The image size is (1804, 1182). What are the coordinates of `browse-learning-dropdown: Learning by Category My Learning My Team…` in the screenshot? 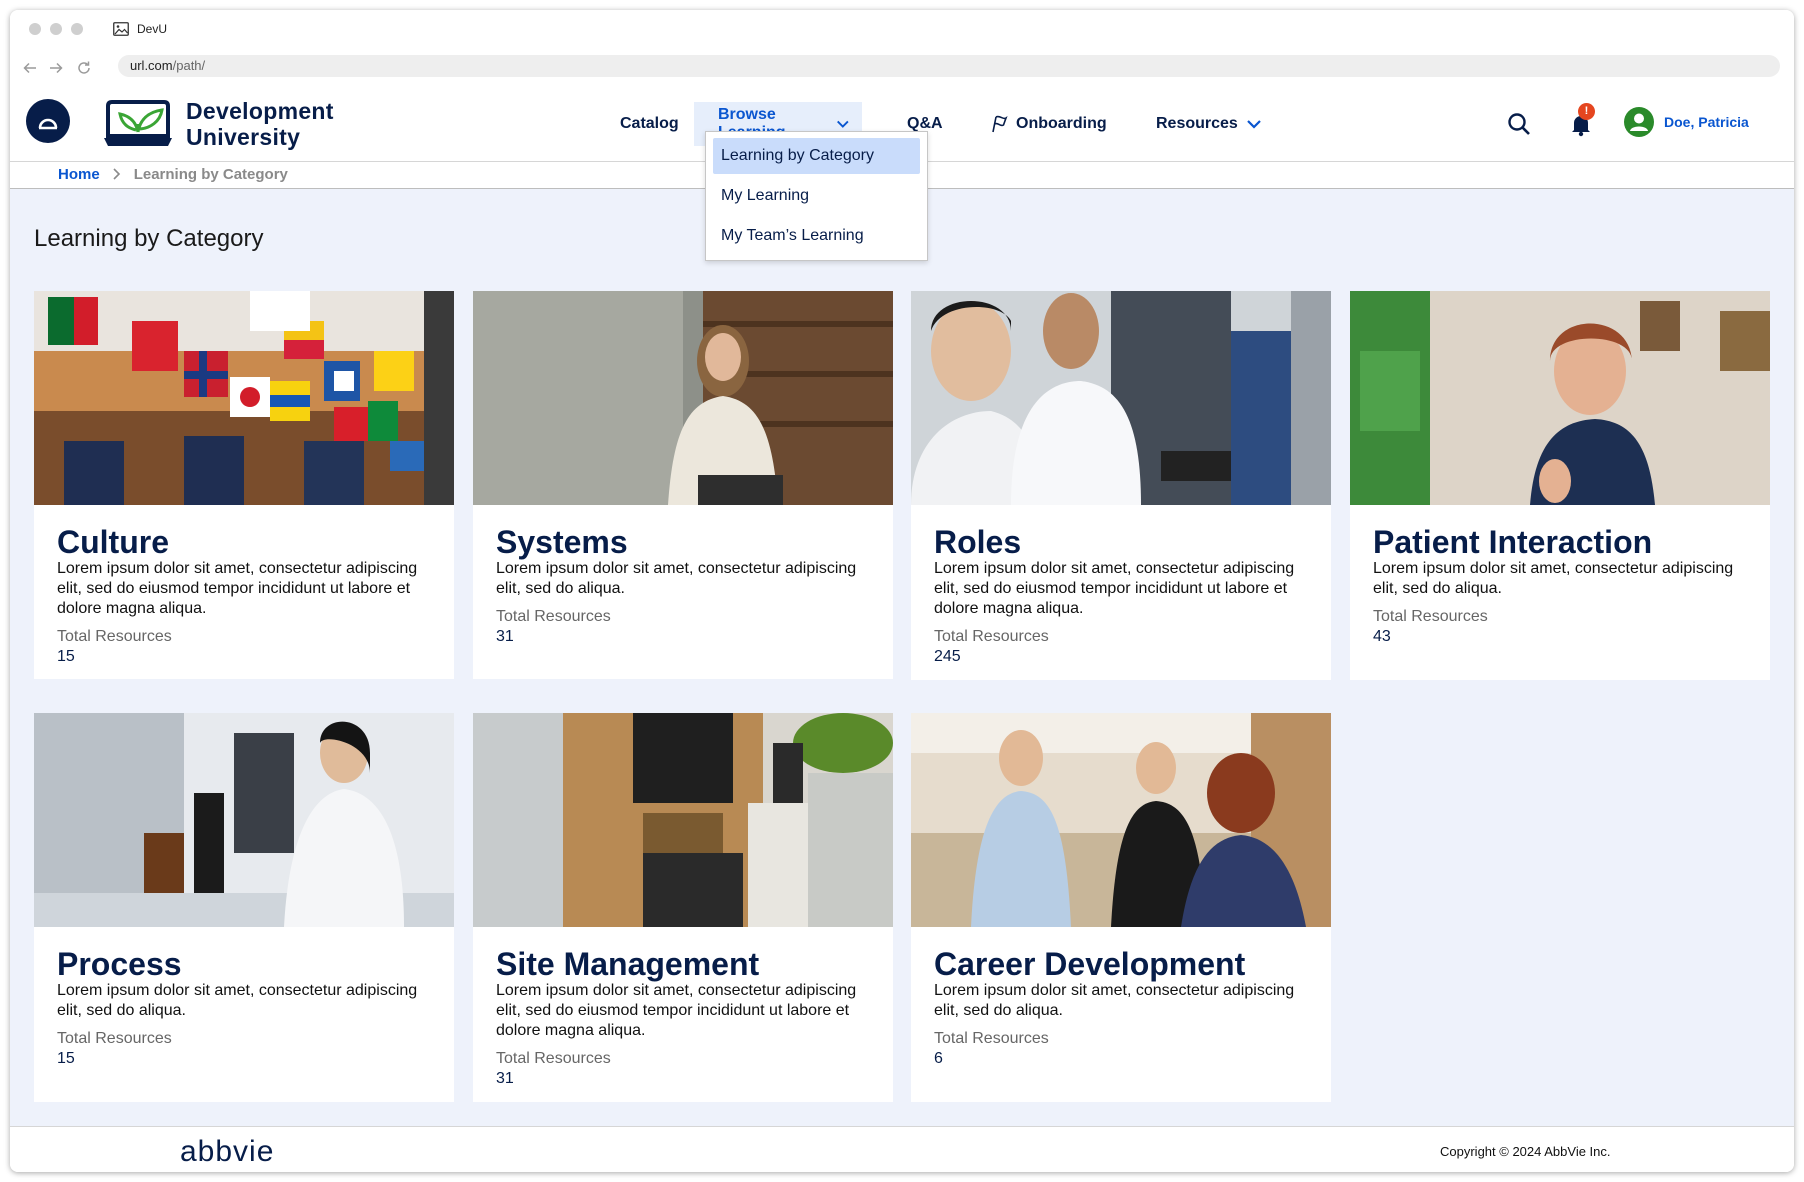 It's located at (816, 196).